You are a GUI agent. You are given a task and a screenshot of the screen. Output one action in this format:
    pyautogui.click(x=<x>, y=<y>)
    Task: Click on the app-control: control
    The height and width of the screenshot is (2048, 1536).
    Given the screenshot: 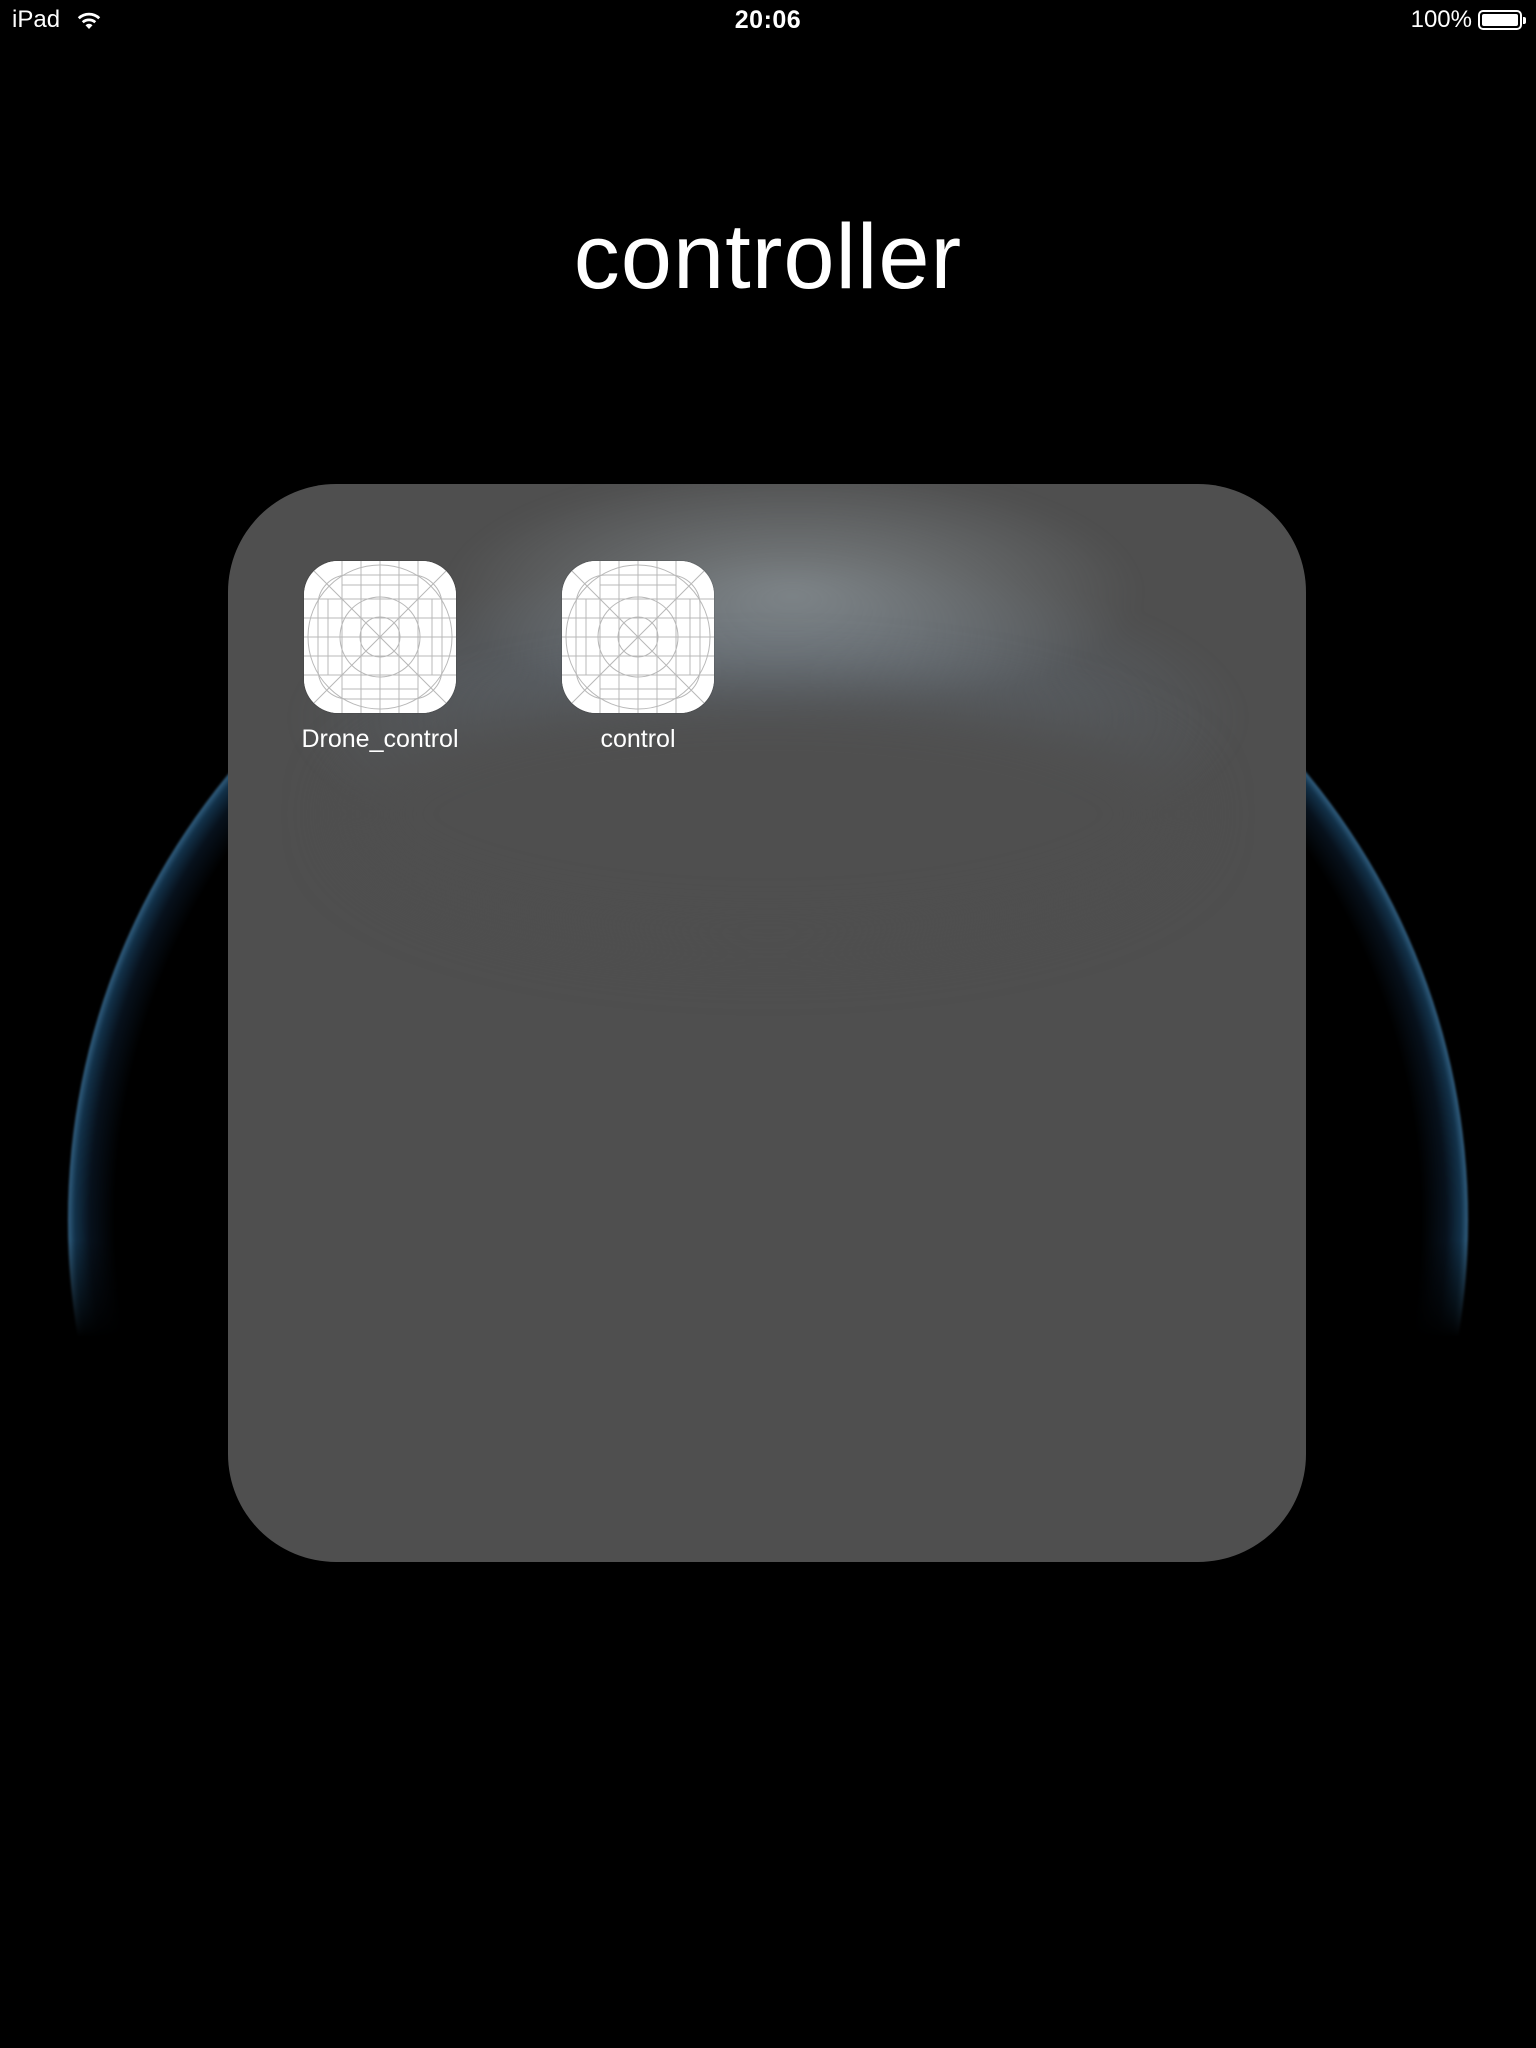 What is the action you would take?
    pyautogui.click(x=638, y=657)
    